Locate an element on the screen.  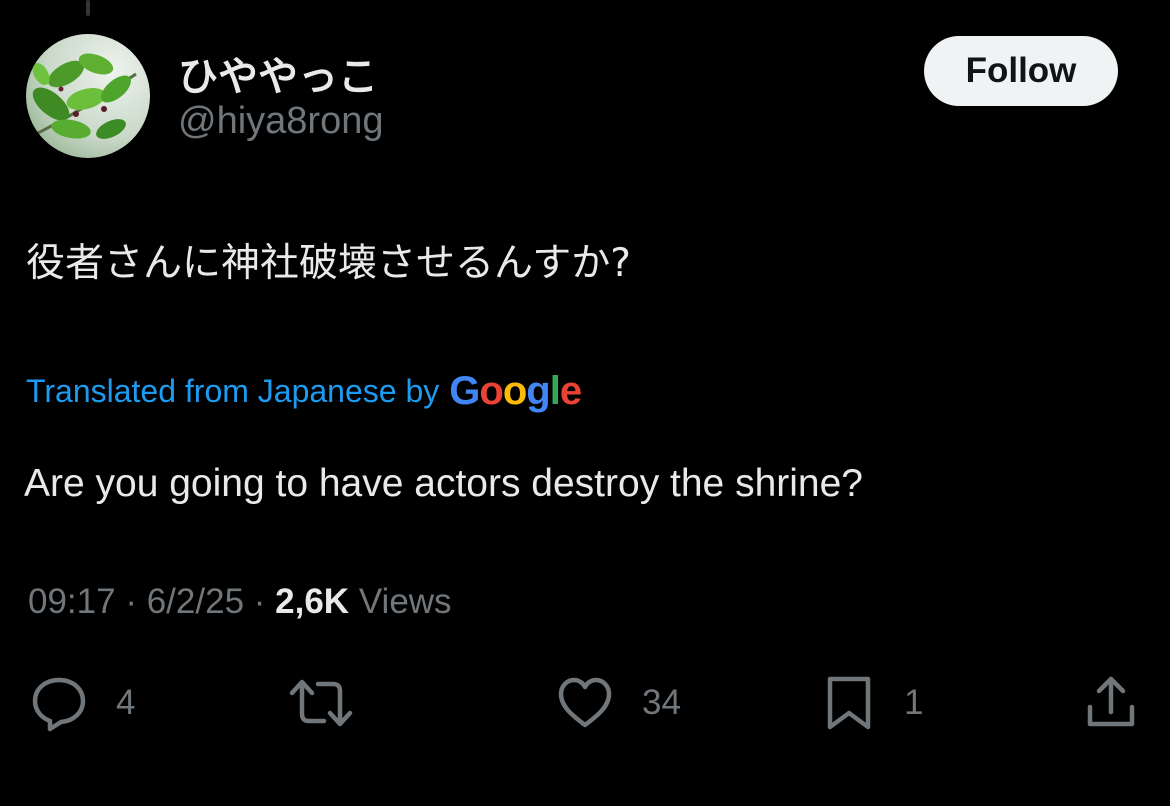
translated-from-label: Translated from Japanese by is located at coordinates (232, 391).